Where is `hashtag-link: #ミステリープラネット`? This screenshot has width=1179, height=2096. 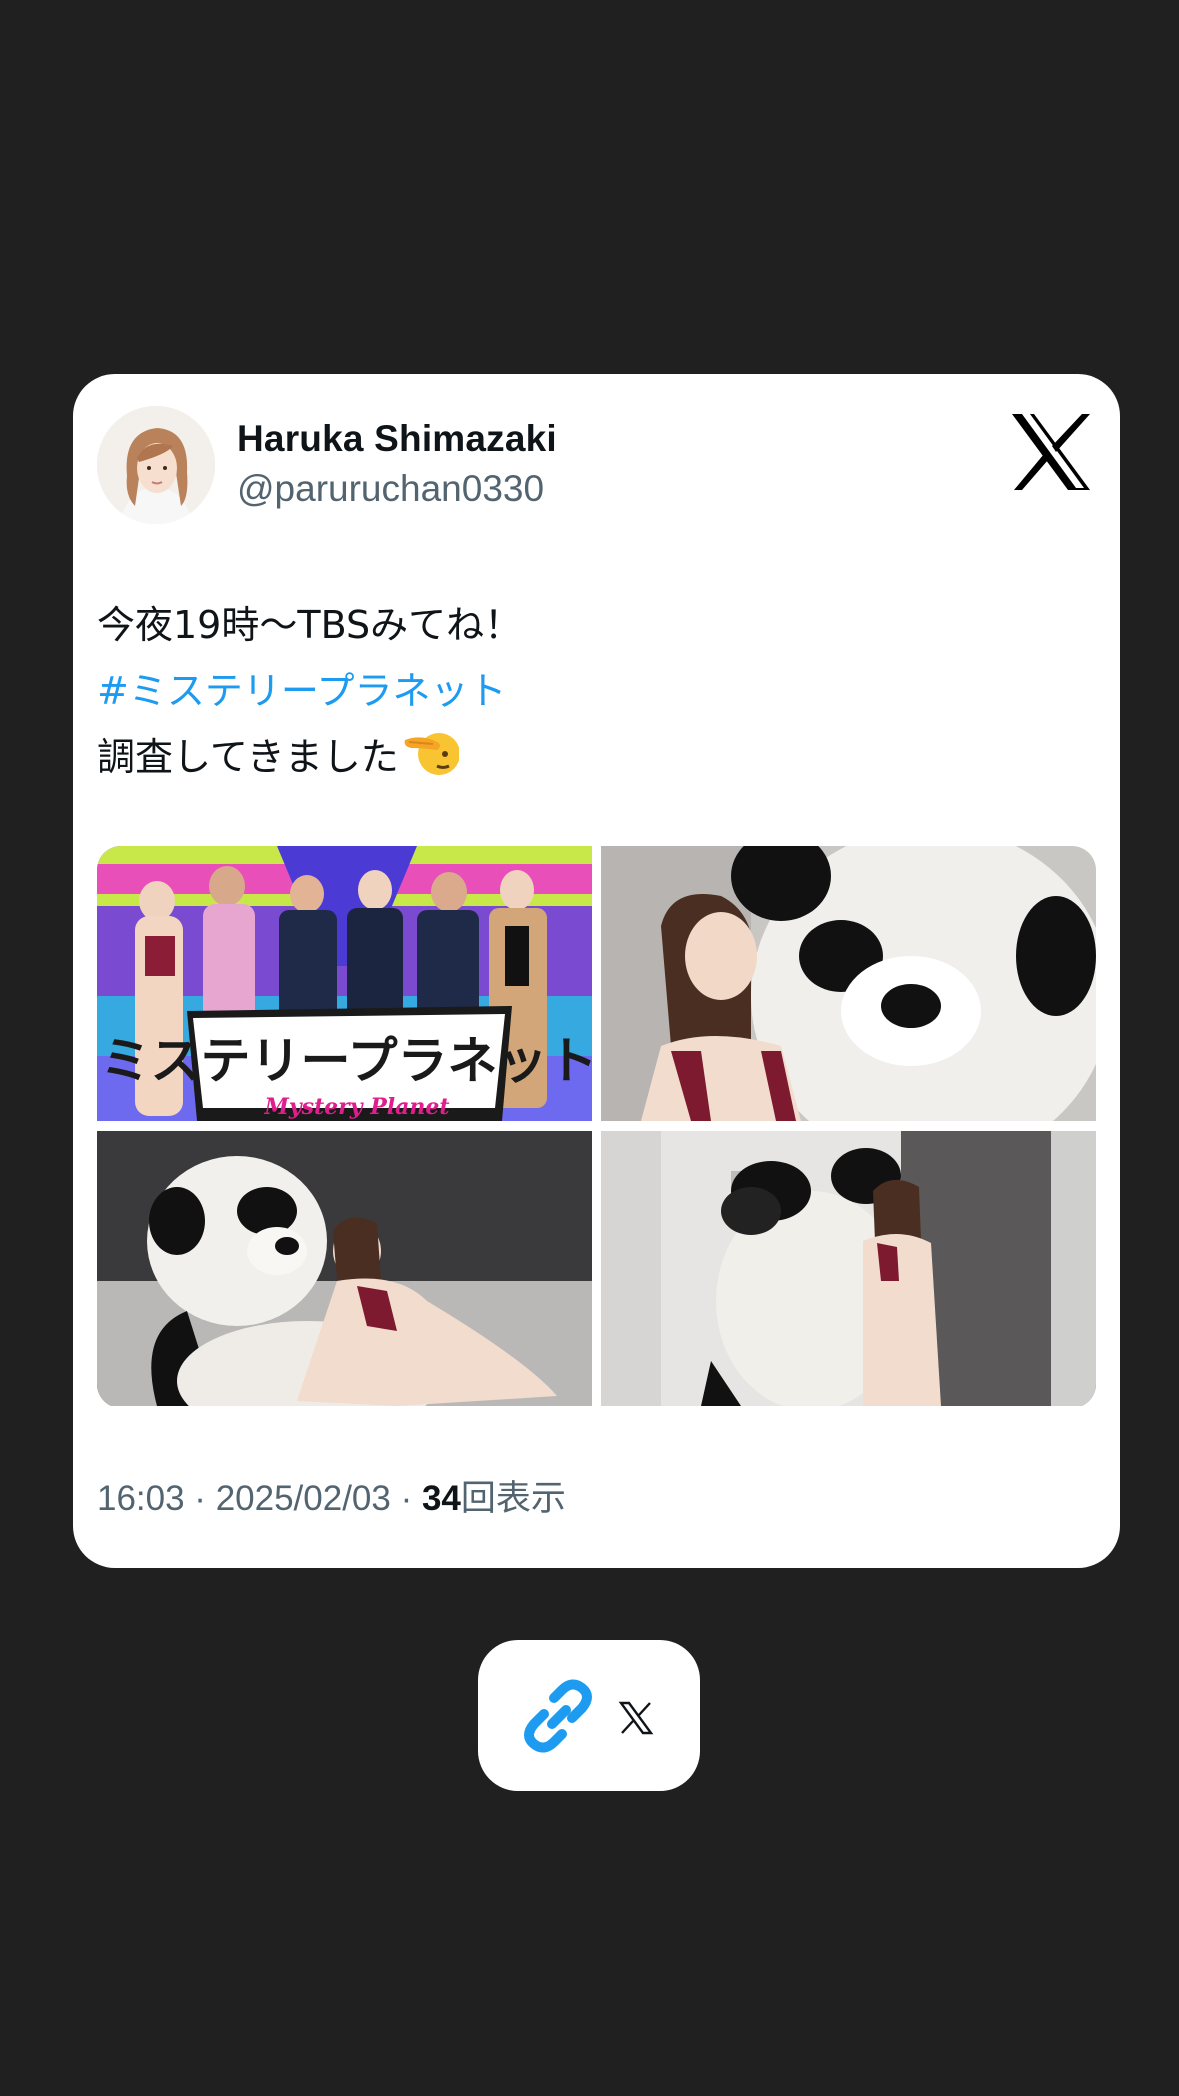
hashtag-link: #ミステリープラネット is located at coordinates (309, 691).